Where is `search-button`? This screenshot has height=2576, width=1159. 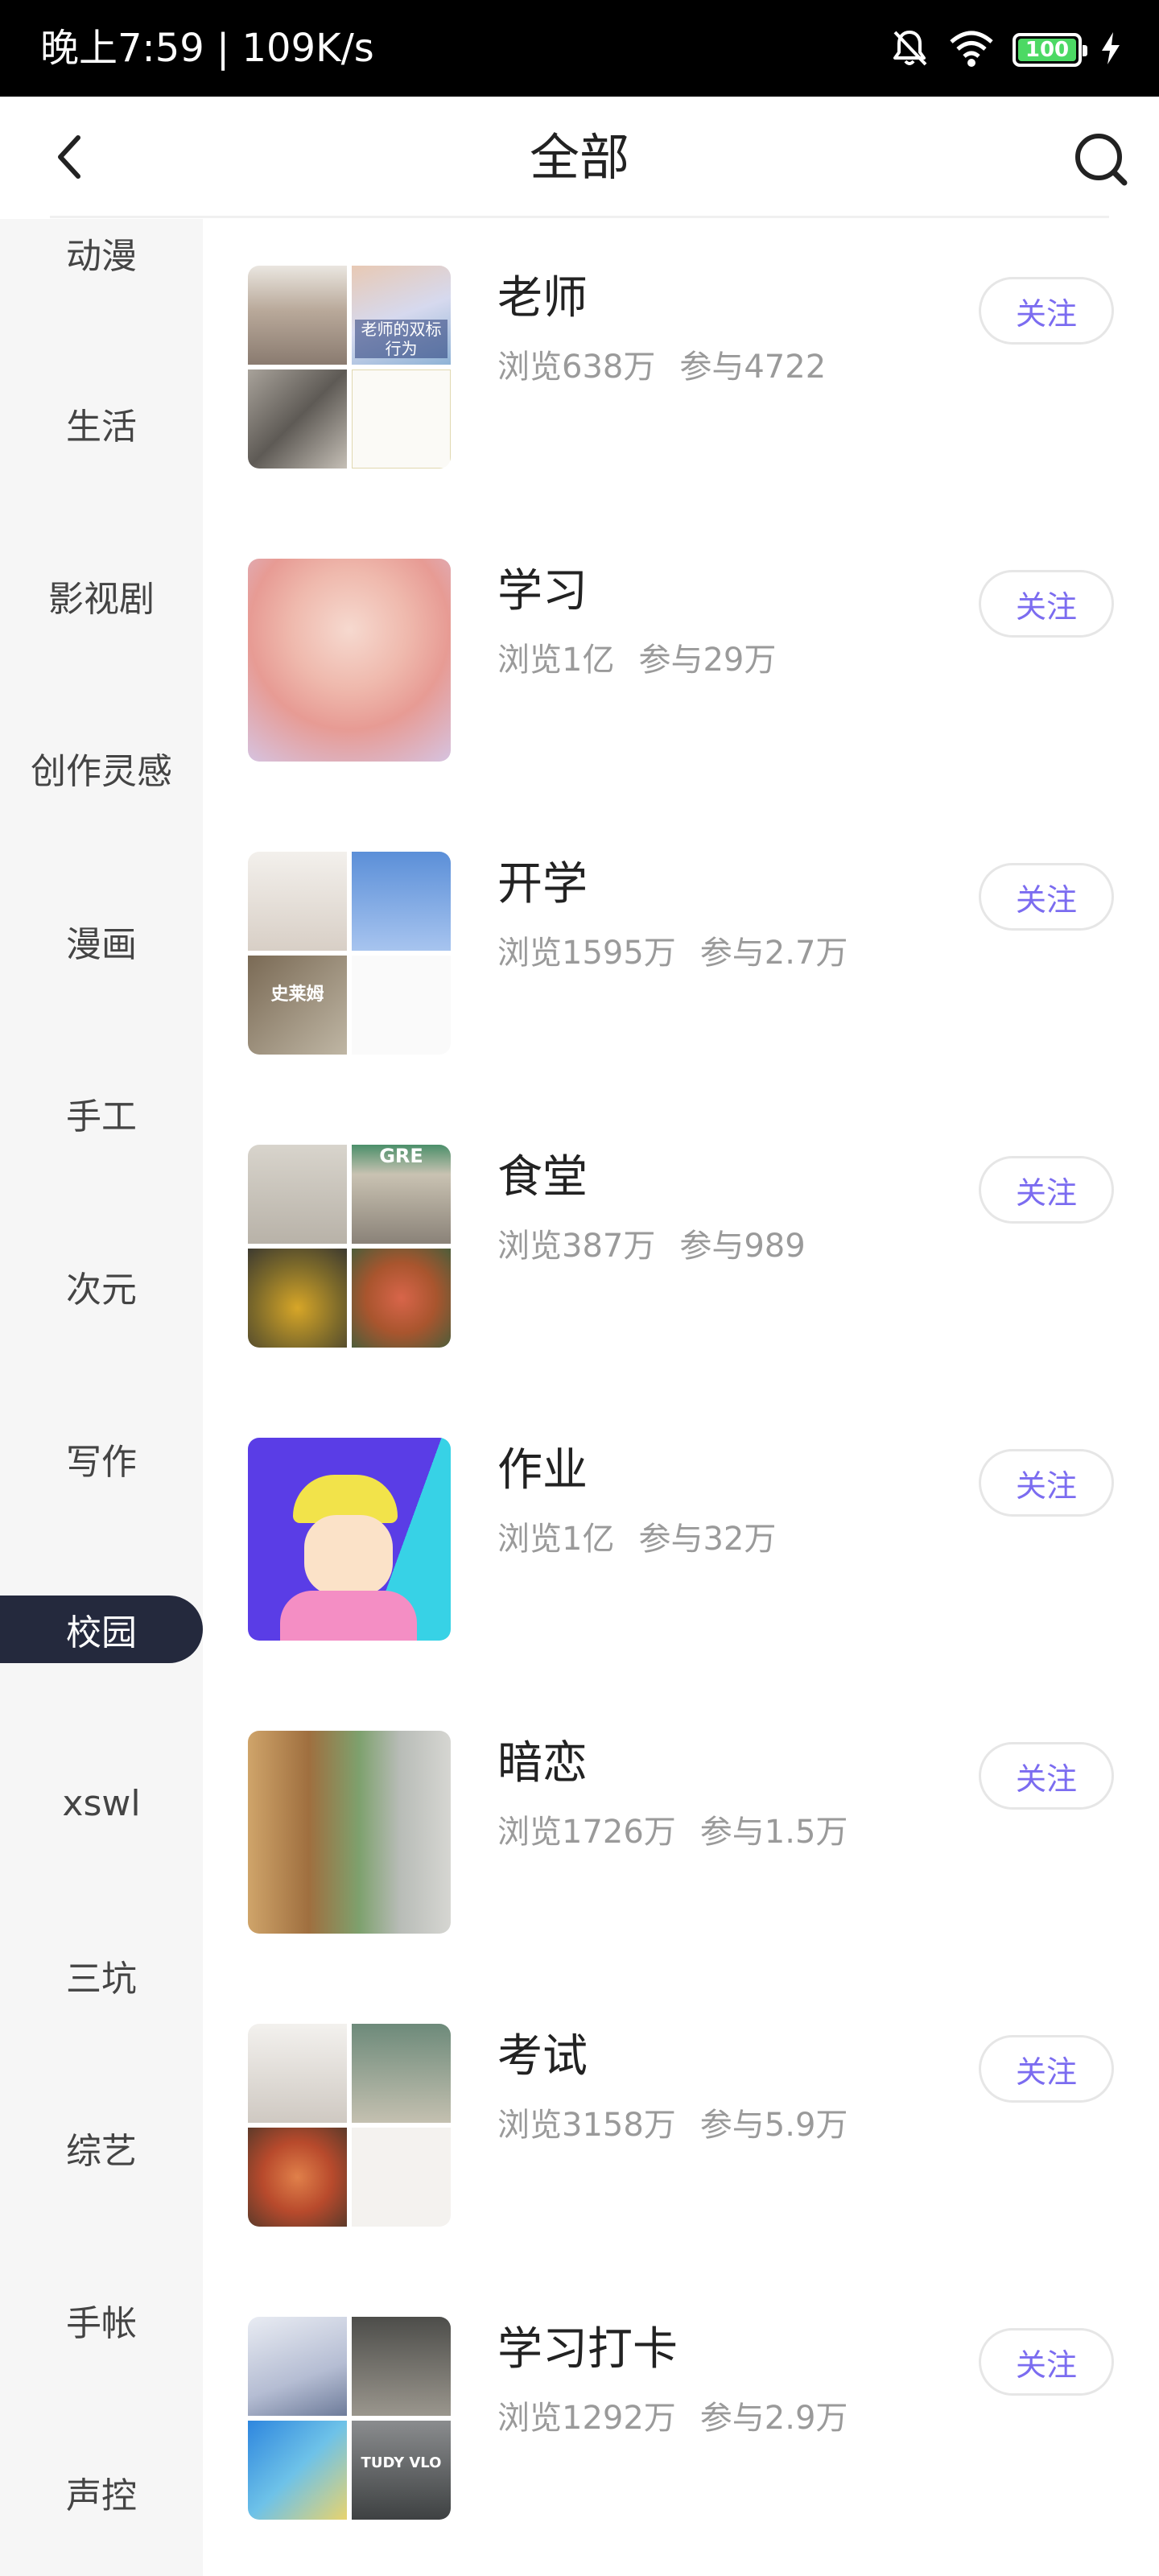 search-button is located at coordinates (1100, 158).